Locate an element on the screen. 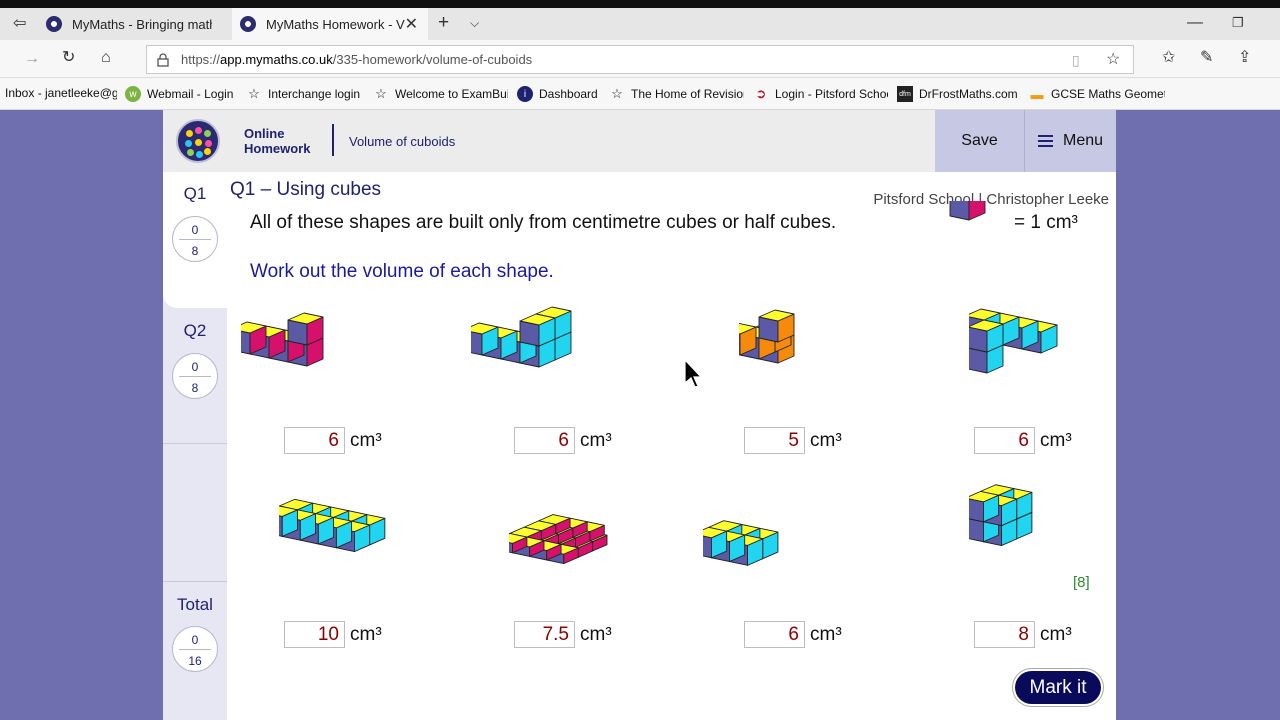 Image resolution: width=1280 pixels, height=720 pixels. total-score: 0 16 is located at coordinates (195, 649).